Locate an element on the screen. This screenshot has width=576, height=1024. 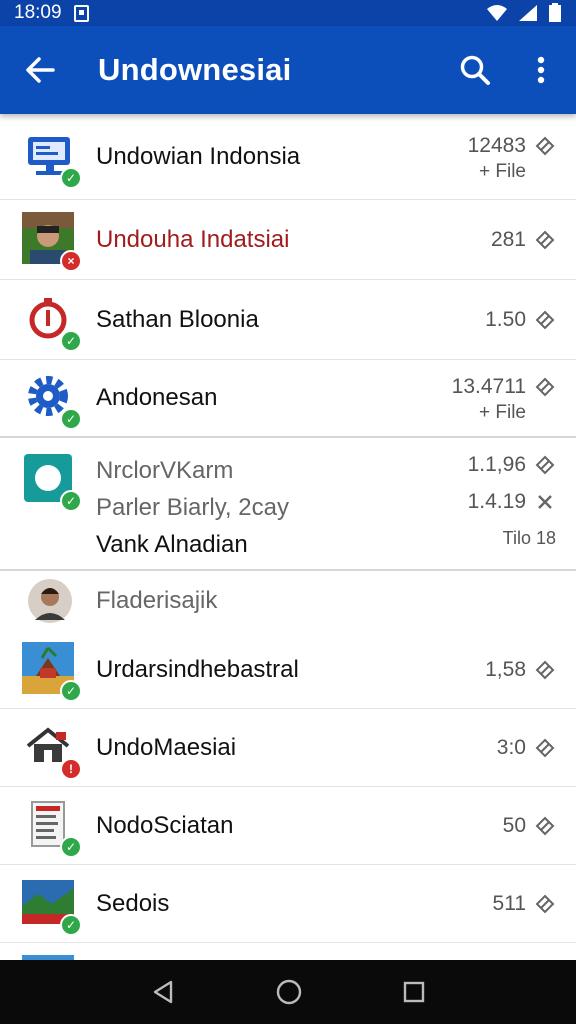
item-value: 50 is located at coordinates (514, 825).